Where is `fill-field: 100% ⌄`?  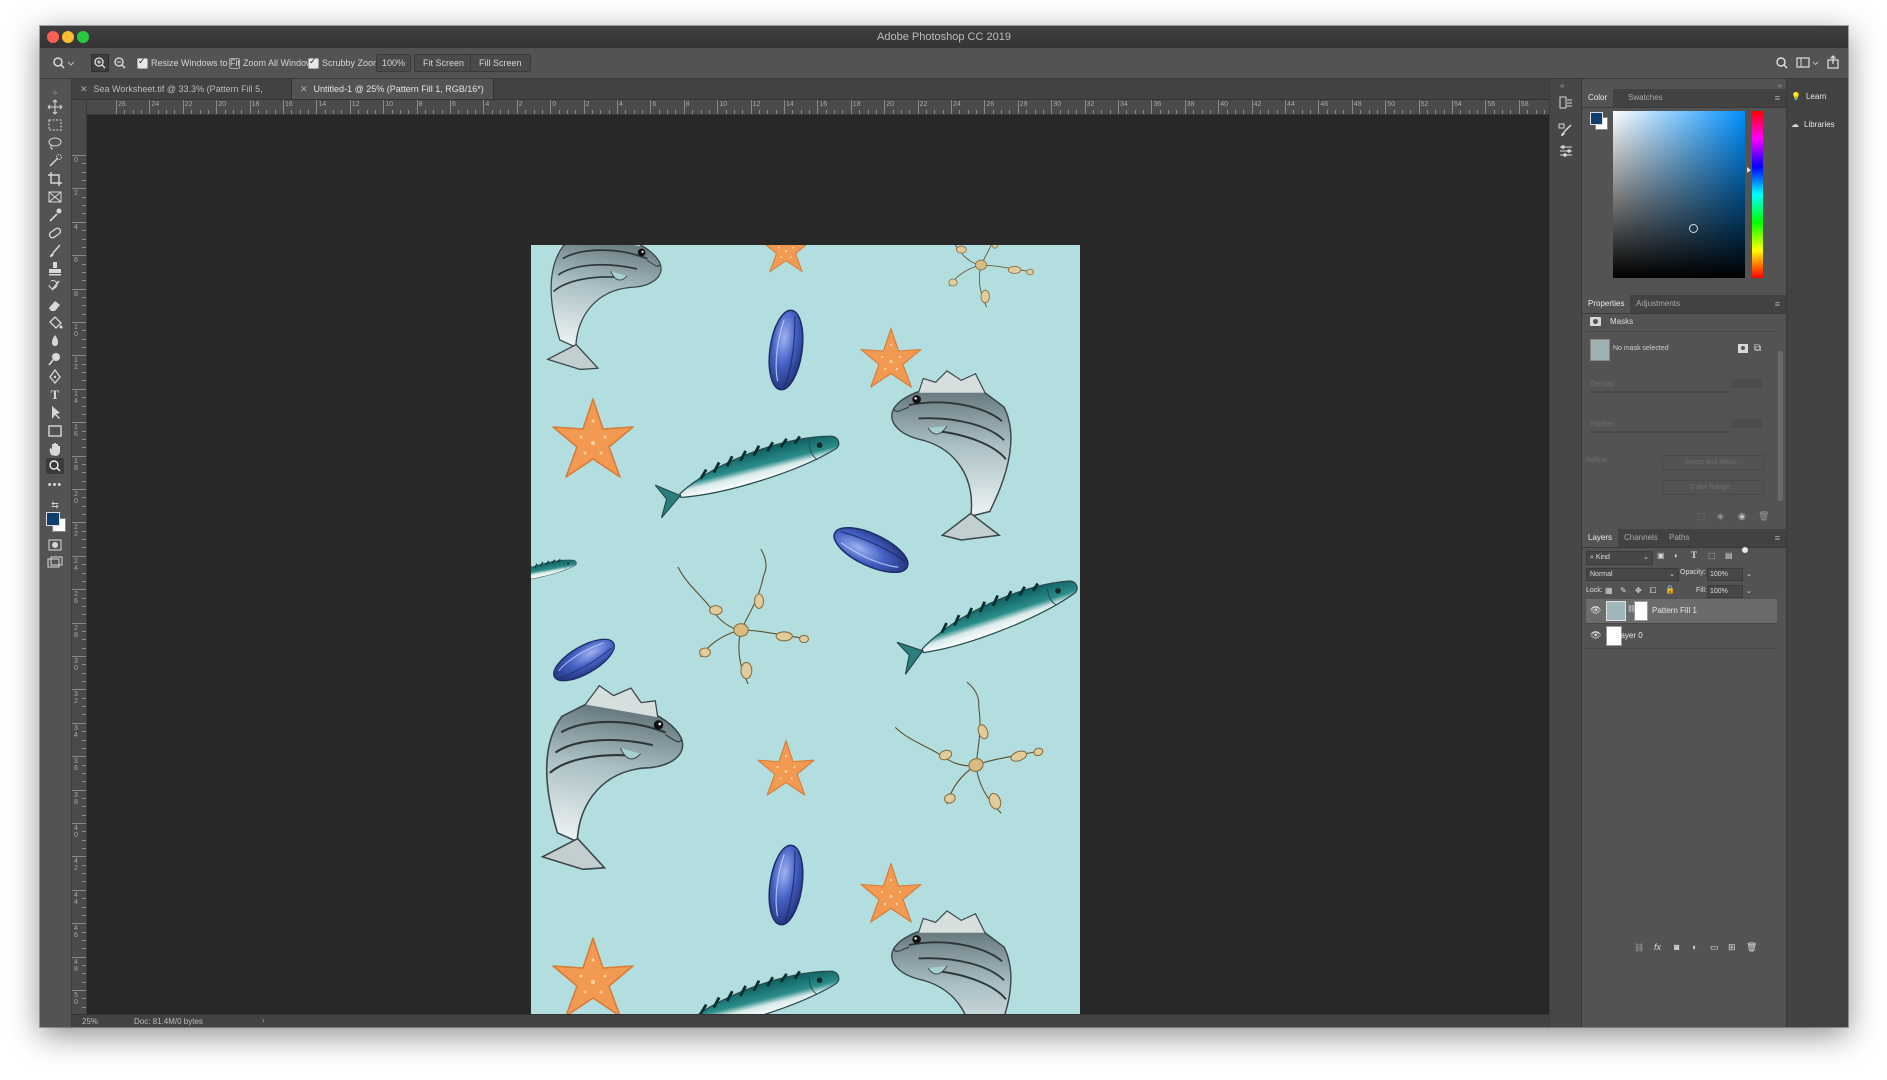 fill-field: 100% ⌄ is located at coordinates (1729, 591).